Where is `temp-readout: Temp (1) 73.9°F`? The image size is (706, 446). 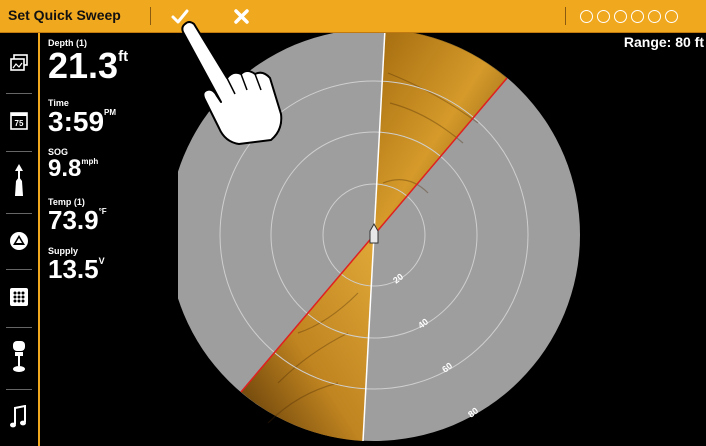
temp-readout: Temp (1) 73.9°F is located at coordinates (77, 215).